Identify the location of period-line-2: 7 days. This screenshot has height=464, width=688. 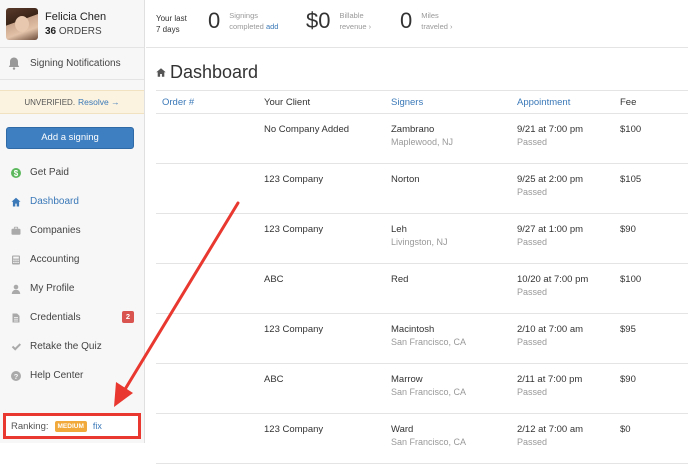
(168, 29).